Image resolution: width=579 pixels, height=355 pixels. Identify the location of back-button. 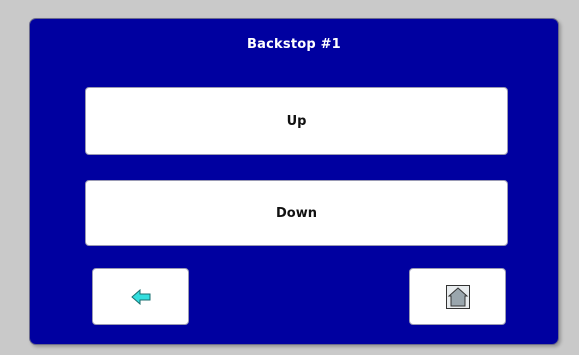
(140, 296).